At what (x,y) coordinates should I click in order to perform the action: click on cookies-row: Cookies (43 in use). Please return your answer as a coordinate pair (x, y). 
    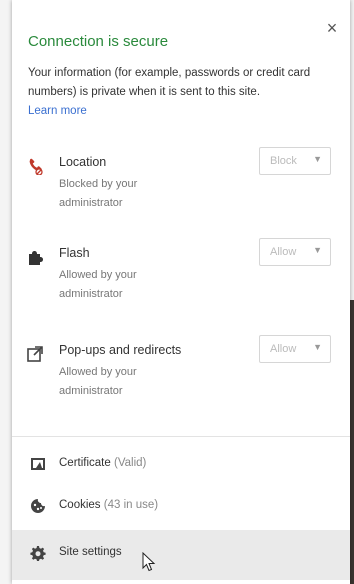
    Looking at the image, I should click on (181, 507).